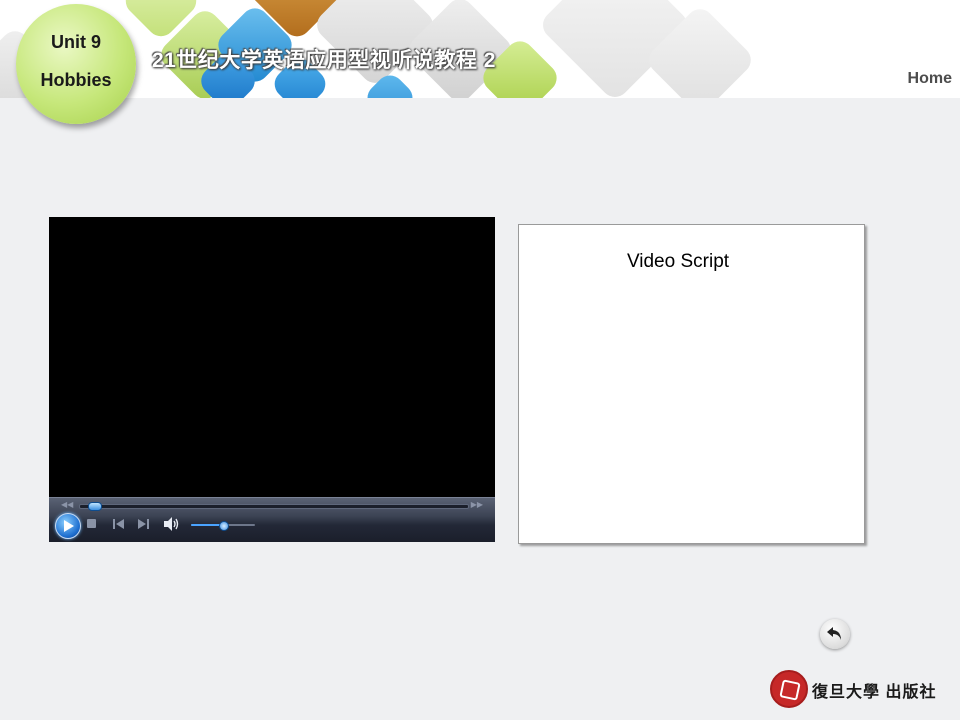 This screenshot has height=720, width=960. What do you see at coordinates (91, 523) in the screenshot?
I see `stop-icon` at bounding box center [91, 523].